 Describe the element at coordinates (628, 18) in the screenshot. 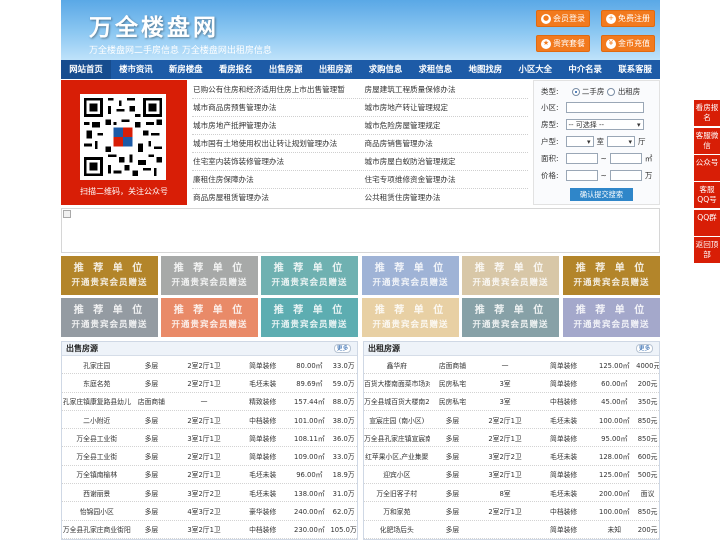

I see `register-button: + 免费注册` at that location.